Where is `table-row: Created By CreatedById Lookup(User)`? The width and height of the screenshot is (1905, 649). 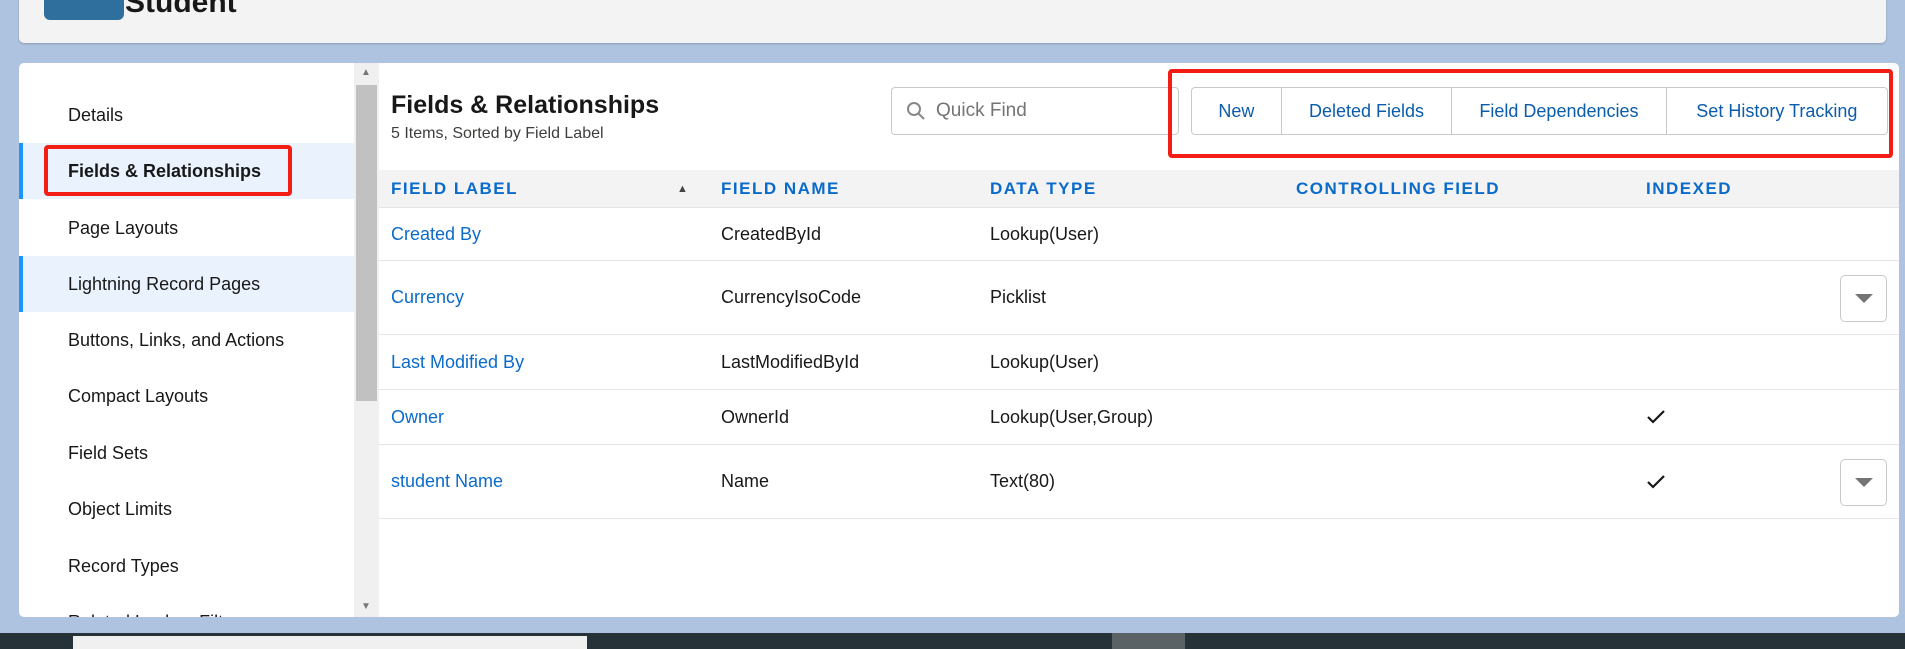 table-row: Created By CreatedById Lookup(User) is located at coordinates (1139, 234).